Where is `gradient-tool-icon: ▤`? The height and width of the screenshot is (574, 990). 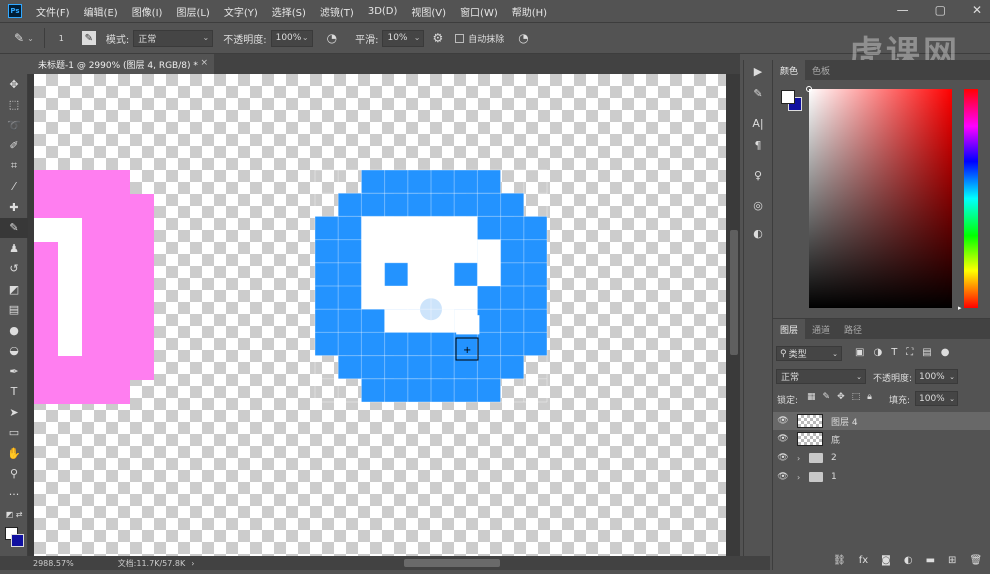
gradient-tool-icon: ▤ is located at coordinates (14, 310).